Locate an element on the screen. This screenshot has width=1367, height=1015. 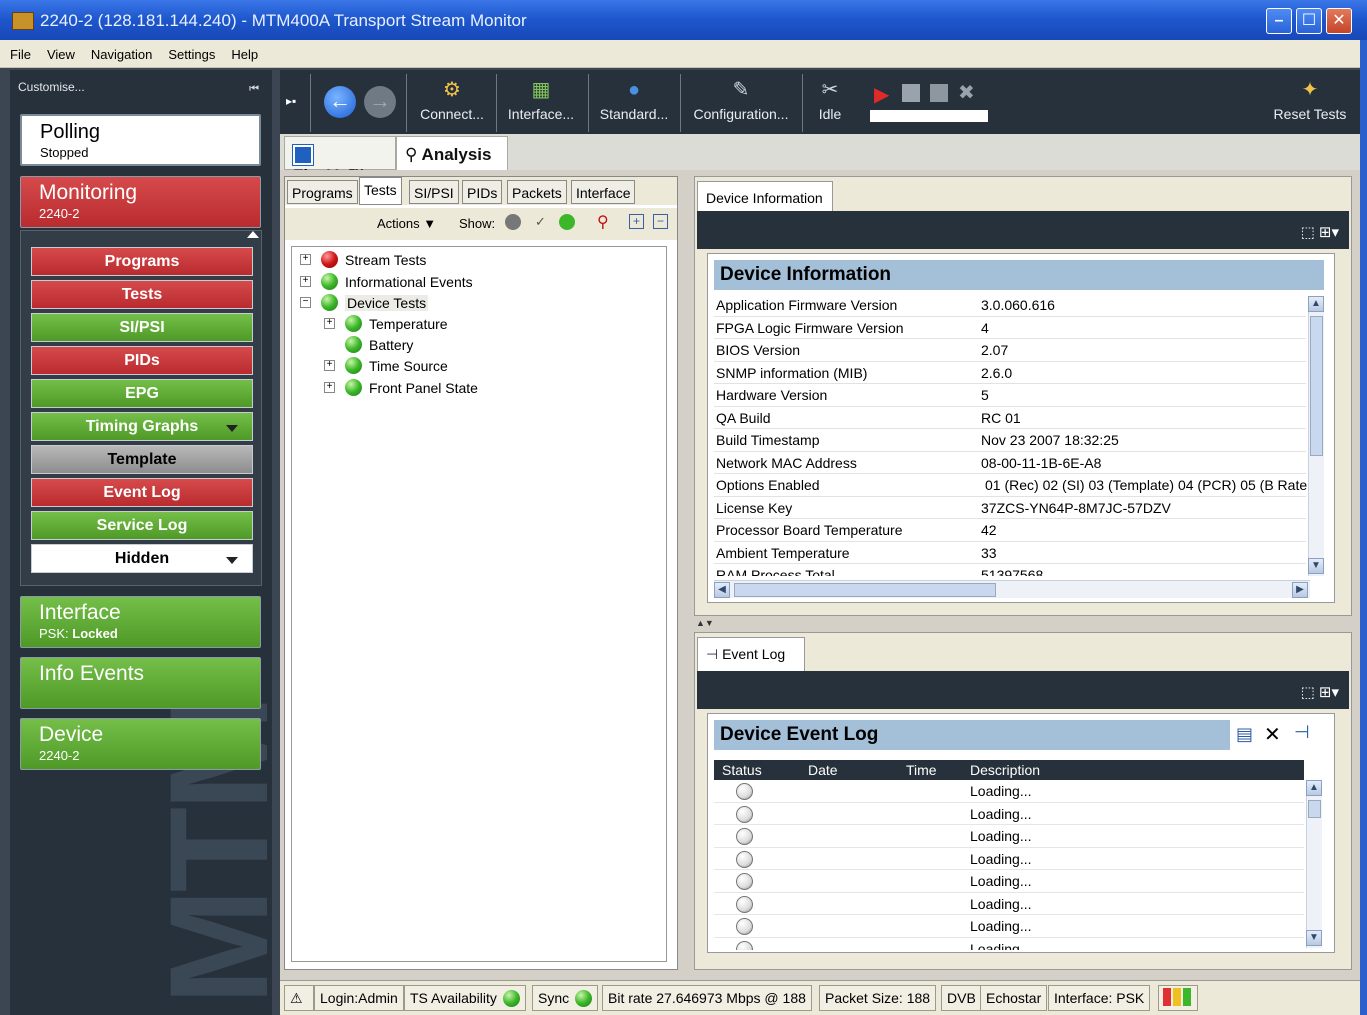
pin-icon: ⊣ is located at coordinates (1302, 732).